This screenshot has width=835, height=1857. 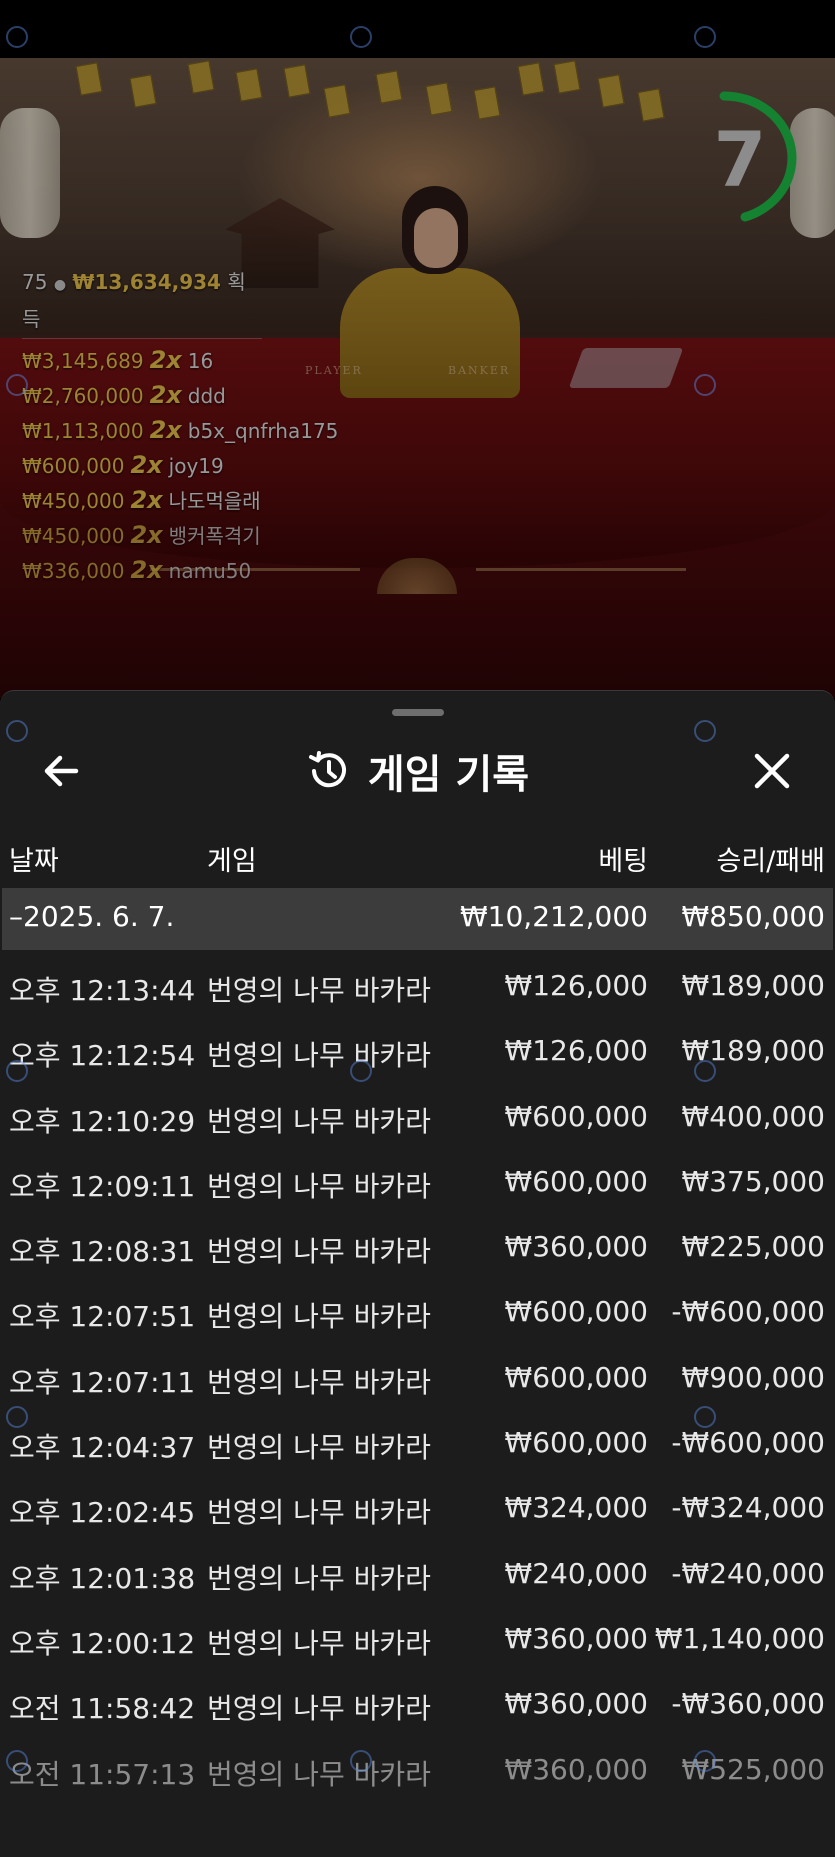 I want to click on history-row: 오후 12:10:29 번영의 나무 바카라 ₩600,000 ₩400,000, so click(x=417, y=1118).